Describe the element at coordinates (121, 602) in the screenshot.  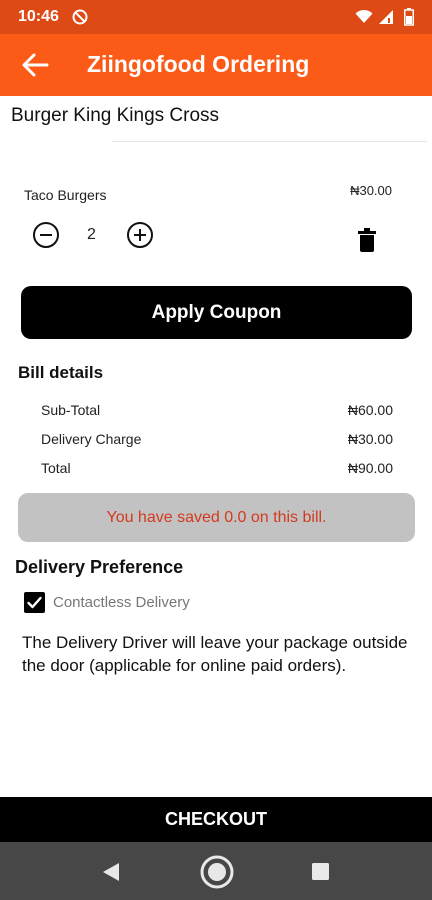
I see `contactless-delivery-label: Contactless Delivery` at that location.